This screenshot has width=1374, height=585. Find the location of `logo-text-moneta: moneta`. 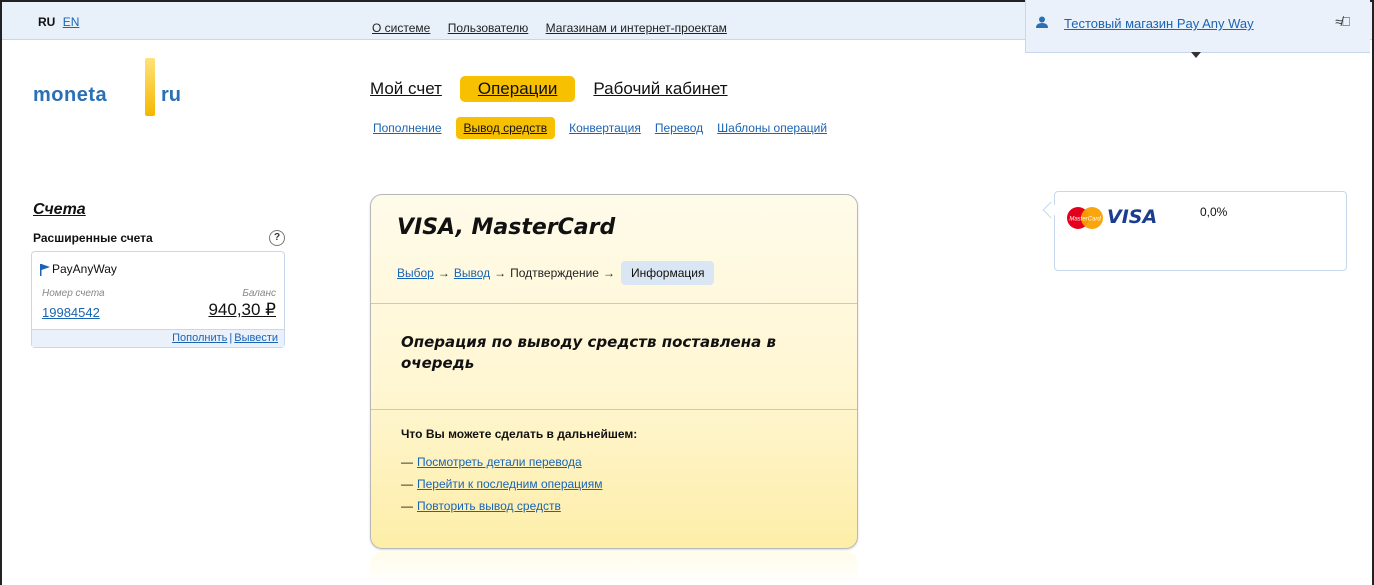

logo-text-moneta: moneta is located at coordinates (70, 95).